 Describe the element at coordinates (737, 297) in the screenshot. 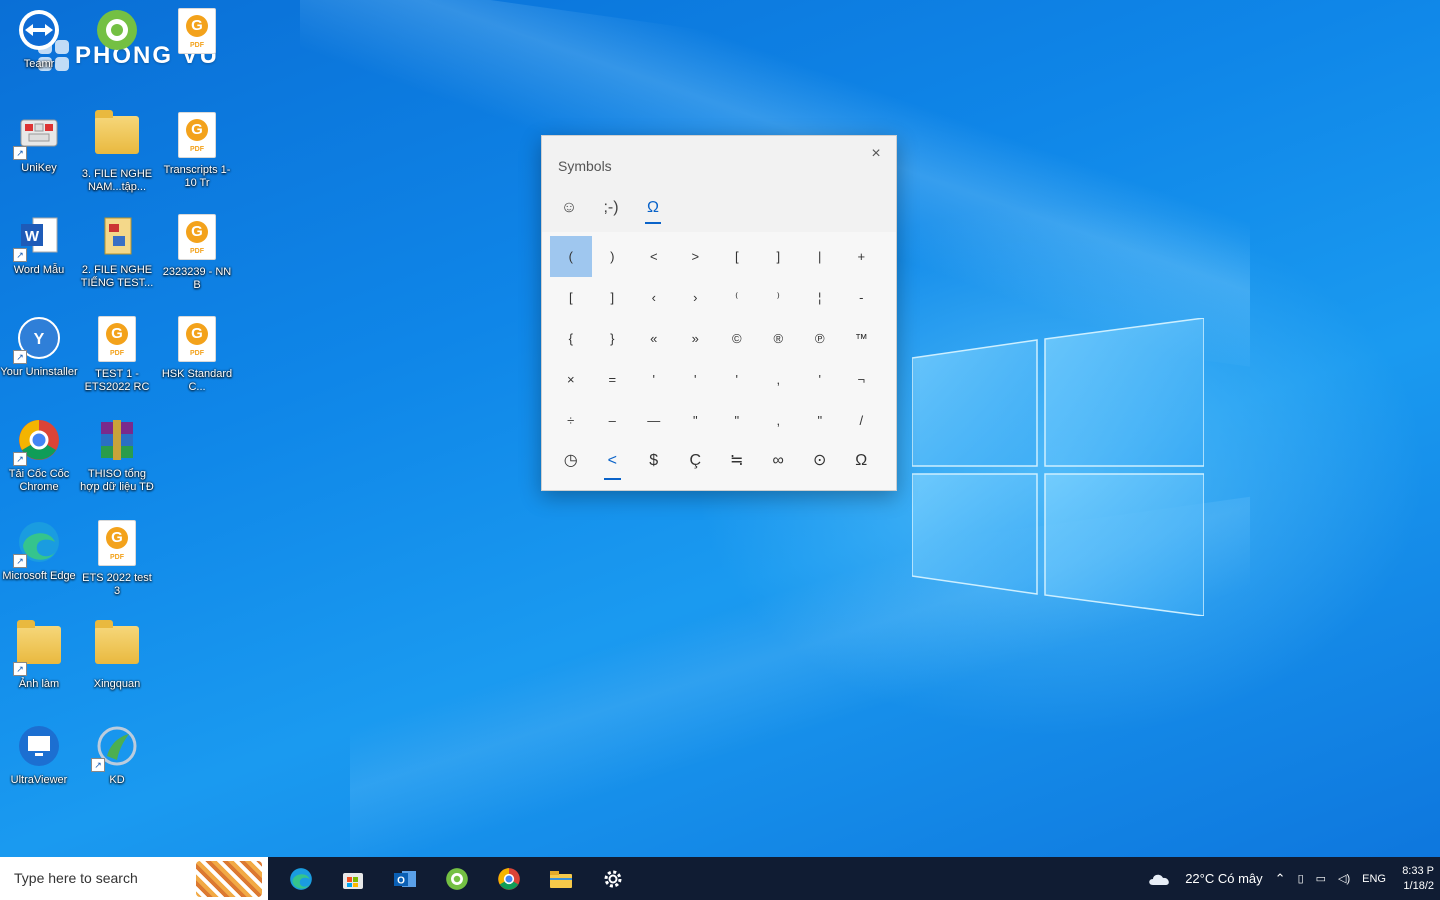

I see `symbol-cell: ⁽` at that location.